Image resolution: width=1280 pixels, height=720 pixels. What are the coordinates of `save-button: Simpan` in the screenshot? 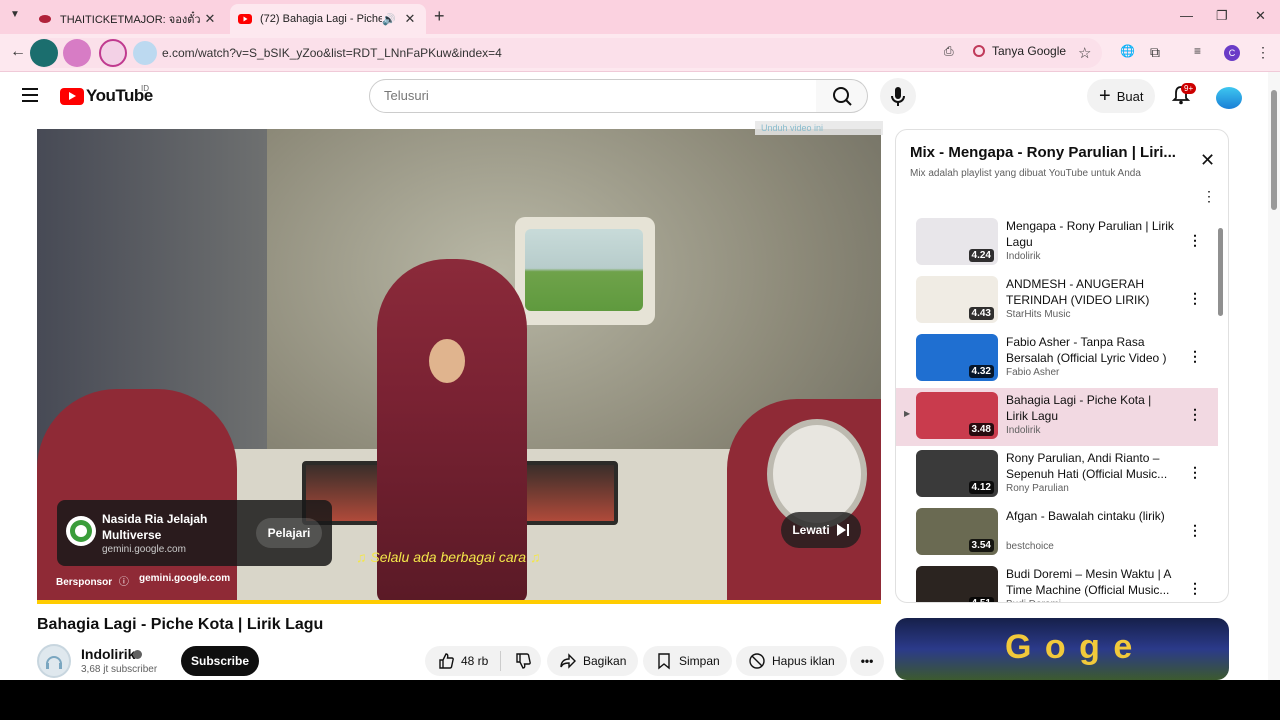 It's located at (687, 661).